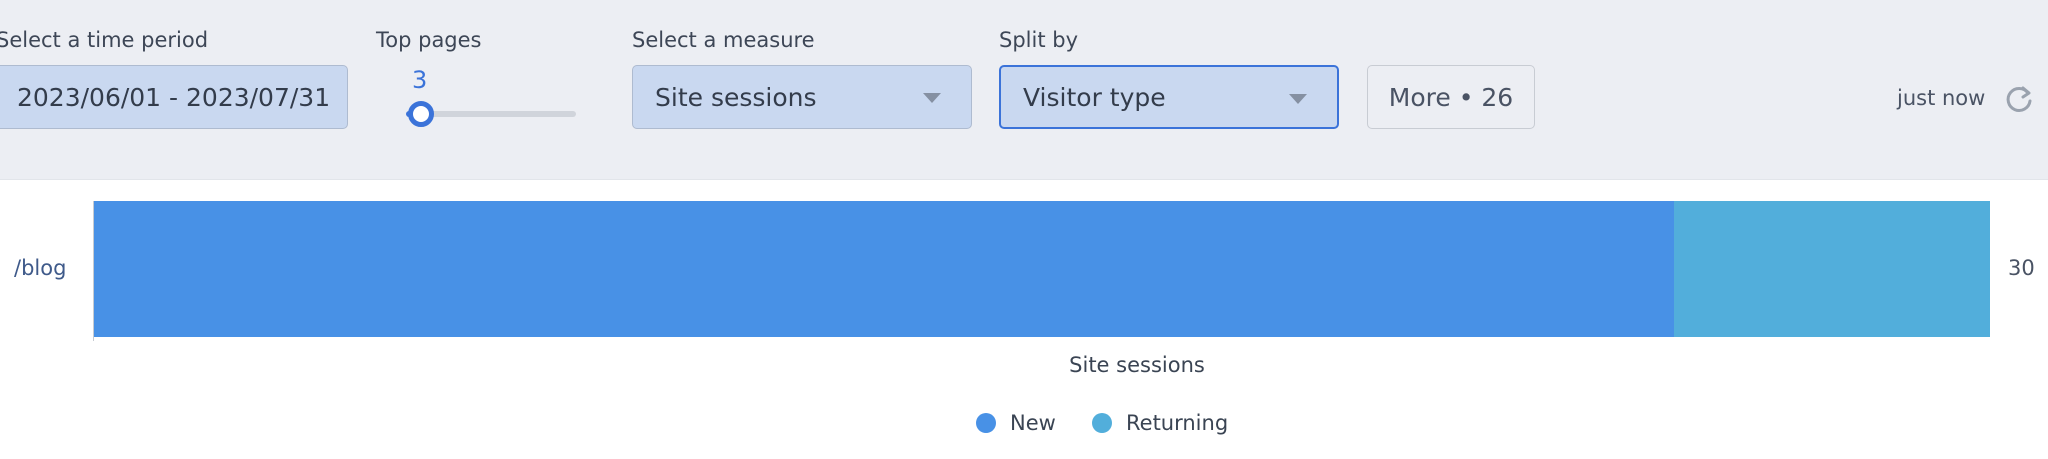  Describe the element at coordinates (104, 40) in the screenshot. I see `time-period-label: Select a time period` at that location.